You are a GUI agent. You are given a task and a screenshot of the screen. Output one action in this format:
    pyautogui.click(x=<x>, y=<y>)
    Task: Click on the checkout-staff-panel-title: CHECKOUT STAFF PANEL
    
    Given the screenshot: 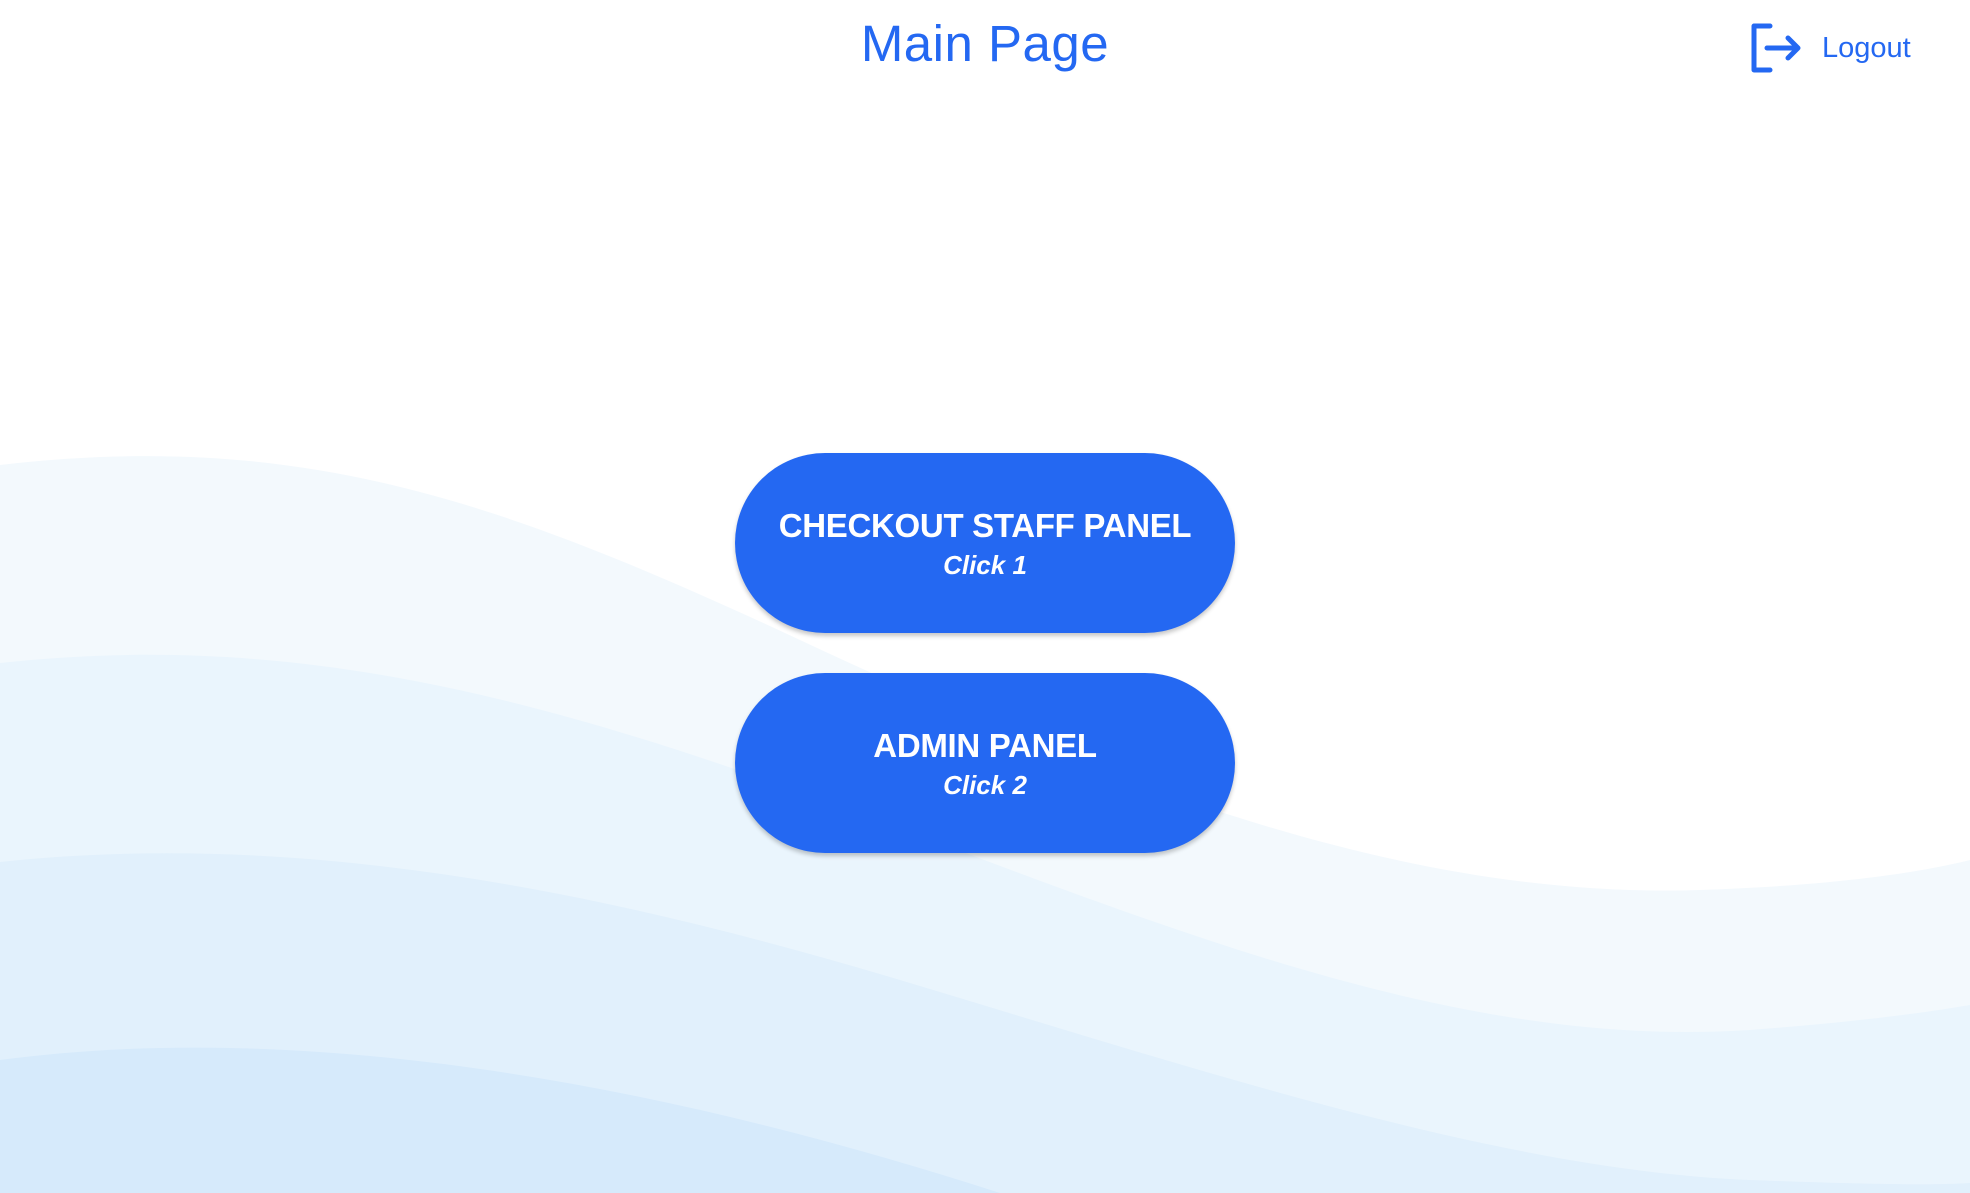 What is the action you would take?
    pyautogui.click(x=985, y=525)
    